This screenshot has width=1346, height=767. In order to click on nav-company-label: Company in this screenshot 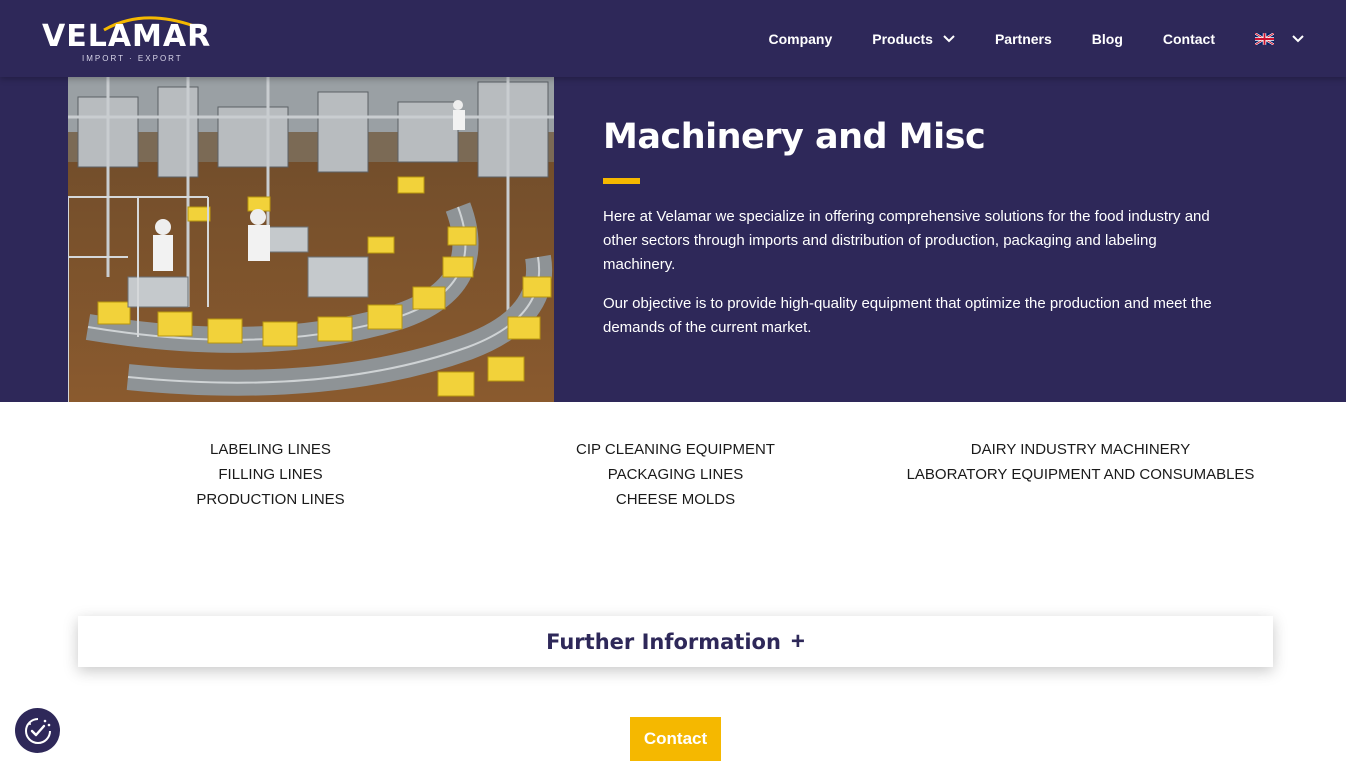, I will do `click(800, 38)`.